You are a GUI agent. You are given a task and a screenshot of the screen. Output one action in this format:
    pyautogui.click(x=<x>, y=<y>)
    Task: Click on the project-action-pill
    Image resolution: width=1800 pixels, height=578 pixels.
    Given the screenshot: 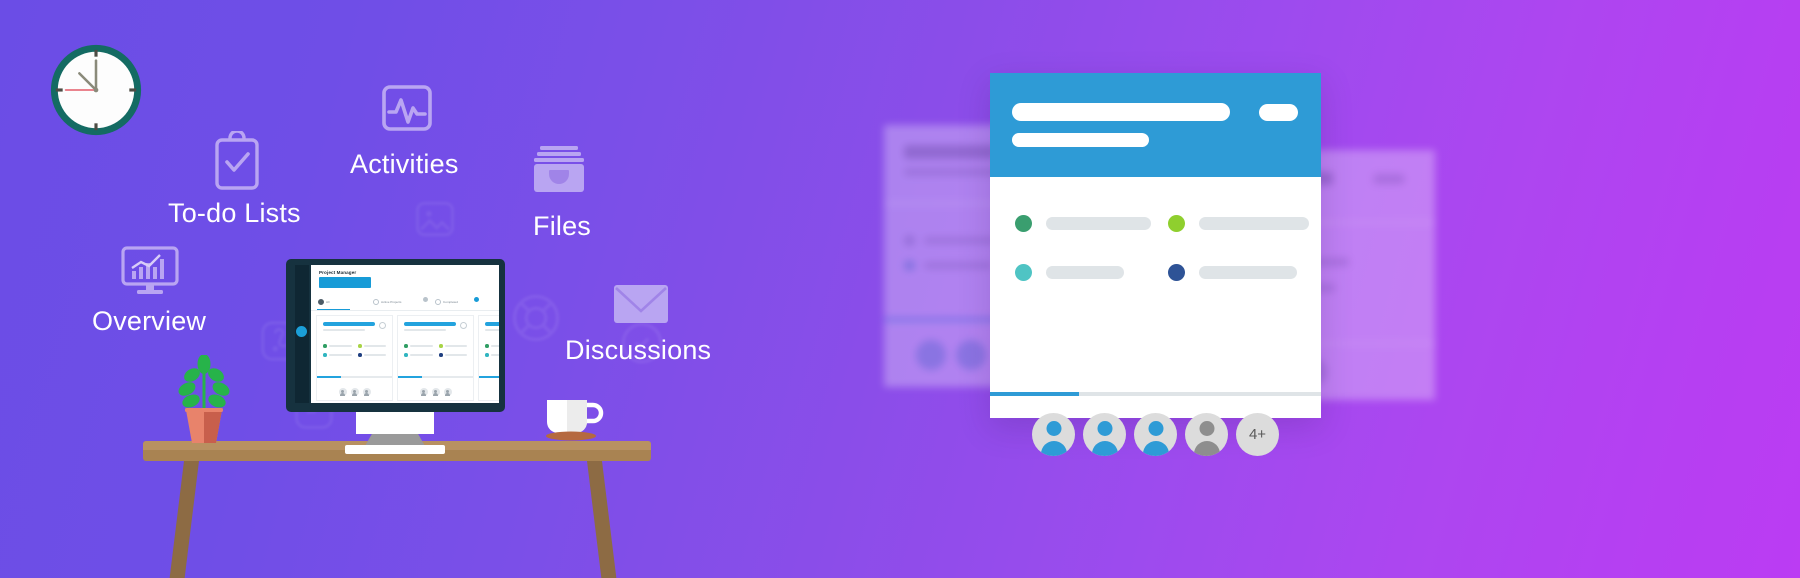 What is the action you would take?
    pyautogui.click(x=1278, y=112)
    